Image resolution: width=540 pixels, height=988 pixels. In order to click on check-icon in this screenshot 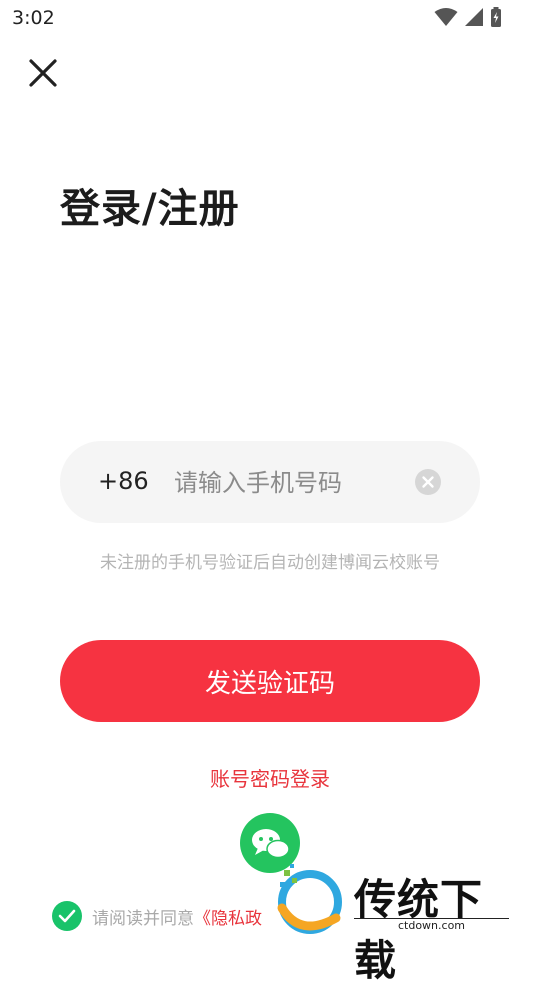, I will do `click(67, 916)`.